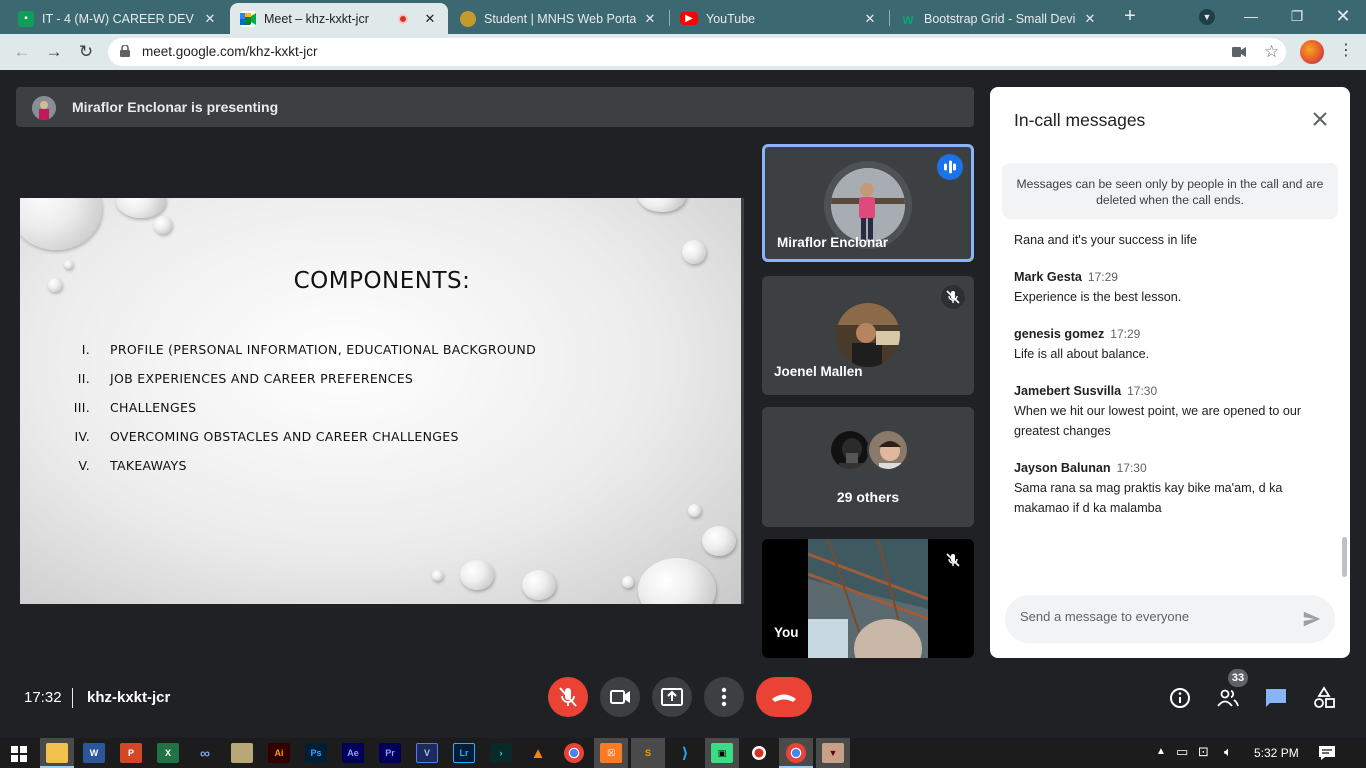 This screenshot has width=1366, height=768. I want to click on participant-tile-others: 29 others, so click(868, 467).